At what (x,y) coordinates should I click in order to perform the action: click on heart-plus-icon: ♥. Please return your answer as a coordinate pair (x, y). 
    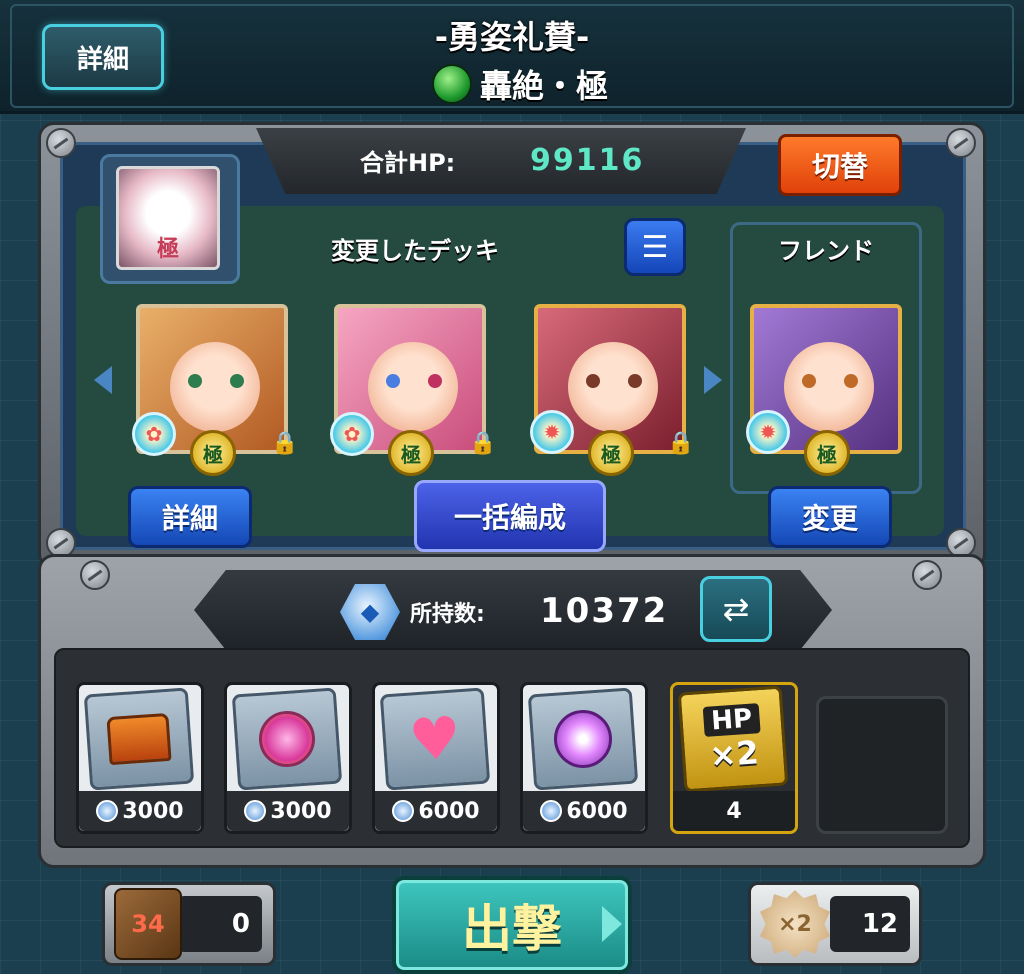
    Looking at the image, I should click on (435, 739).